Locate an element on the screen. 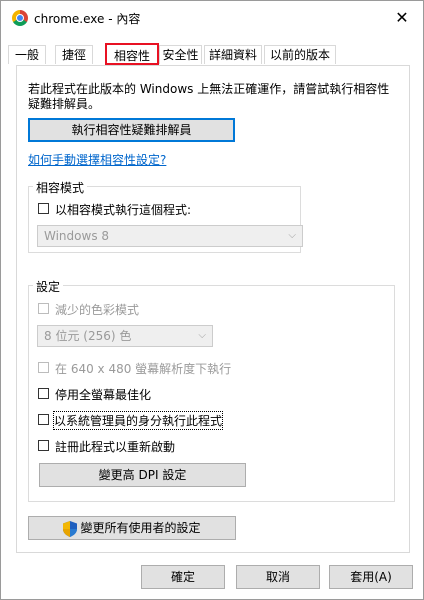 The height and width of the screenshot is (600, 424). compat-mode-checkbox is located at coordinates (43, 208).